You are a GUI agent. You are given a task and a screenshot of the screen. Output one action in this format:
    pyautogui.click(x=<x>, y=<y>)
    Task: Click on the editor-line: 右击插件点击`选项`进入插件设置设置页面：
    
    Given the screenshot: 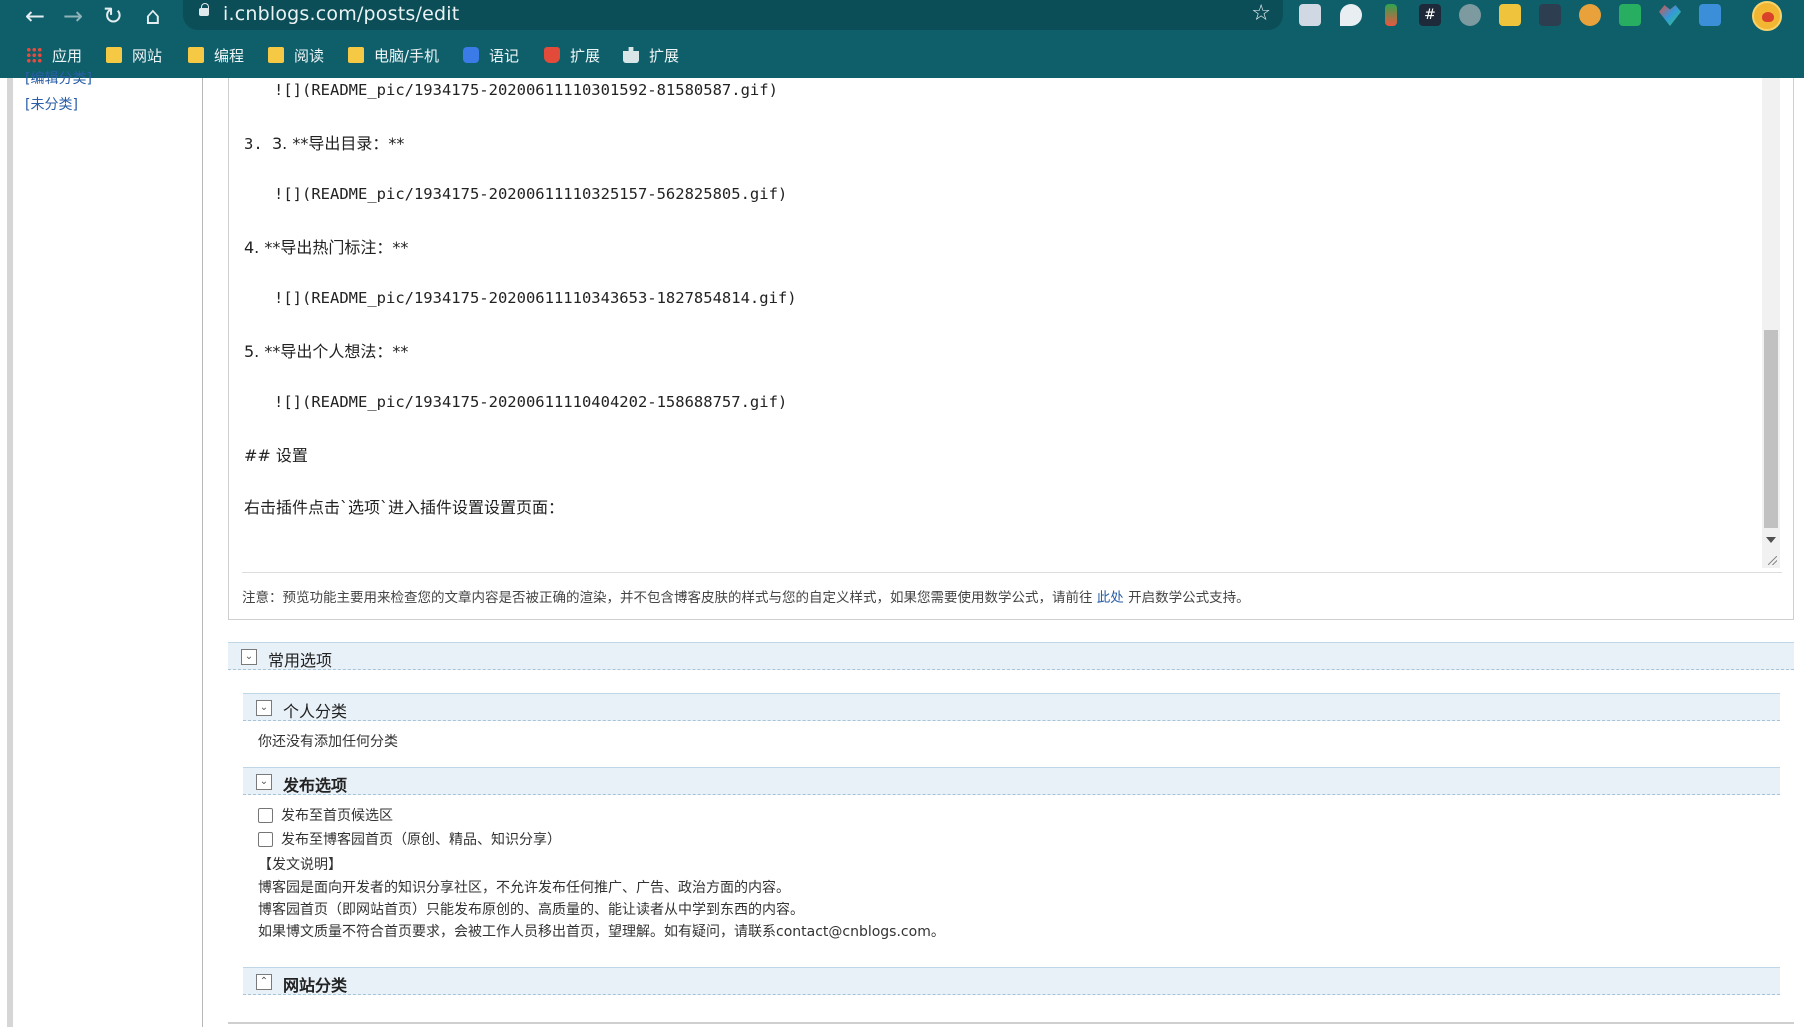 What is the action you would take?
    pyautogui.click(x=404, y=507)
    